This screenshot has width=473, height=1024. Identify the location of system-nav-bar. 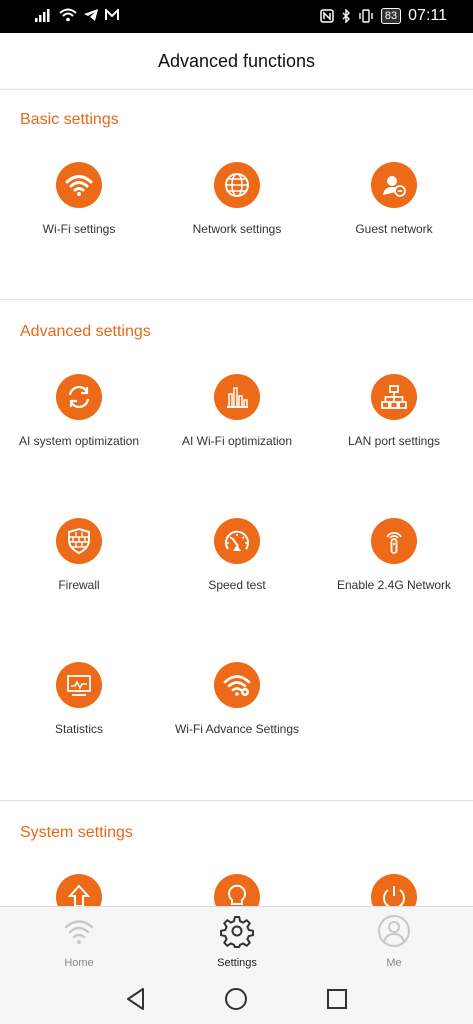
(236, 998).